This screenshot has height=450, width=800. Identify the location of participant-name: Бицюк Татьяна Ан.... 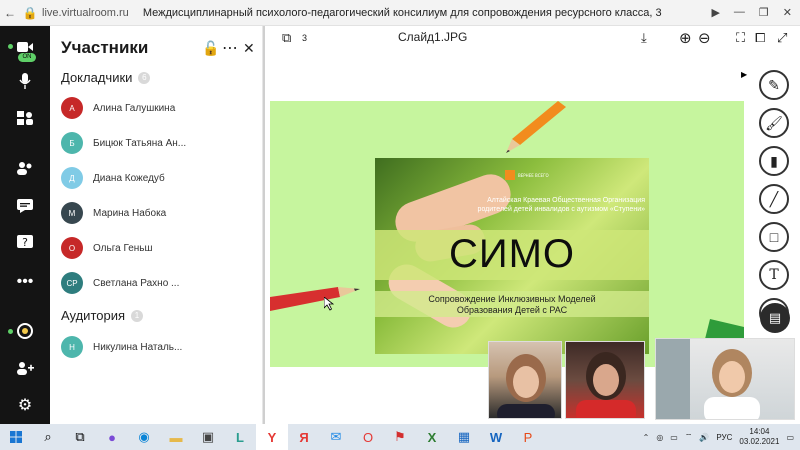
(140, 143).